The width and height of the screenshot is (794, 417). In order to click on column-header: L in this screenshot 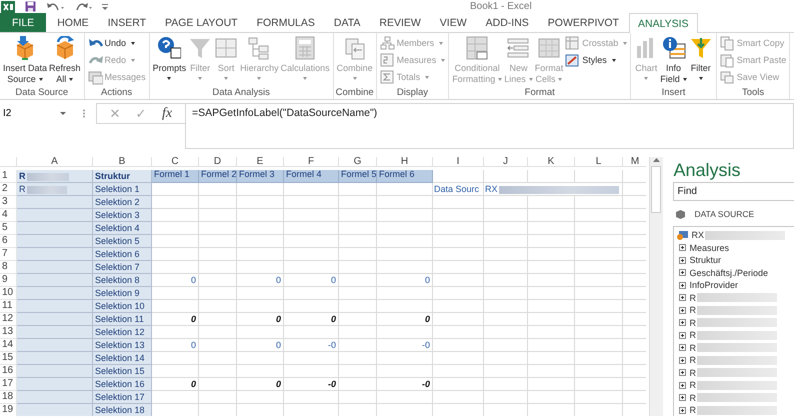, I will do `click(599, 162)`.